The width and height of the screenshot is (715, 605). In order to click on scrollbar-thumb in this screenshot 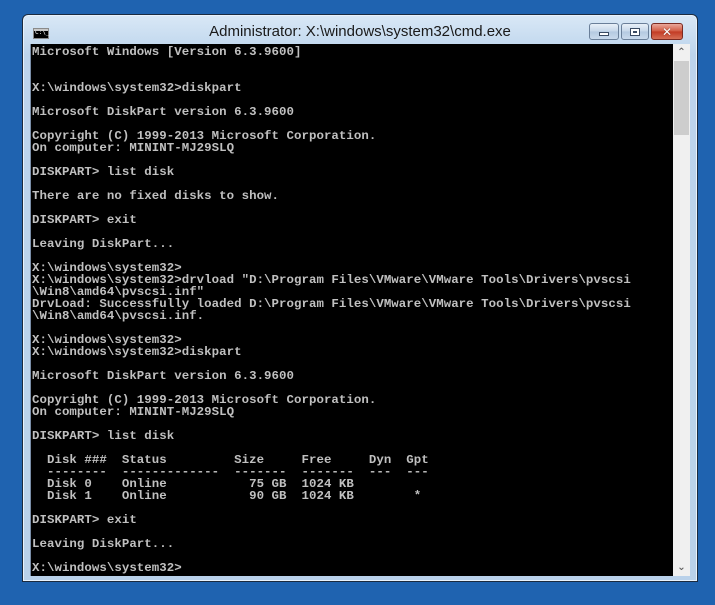, I will do `click(681, 98)`.